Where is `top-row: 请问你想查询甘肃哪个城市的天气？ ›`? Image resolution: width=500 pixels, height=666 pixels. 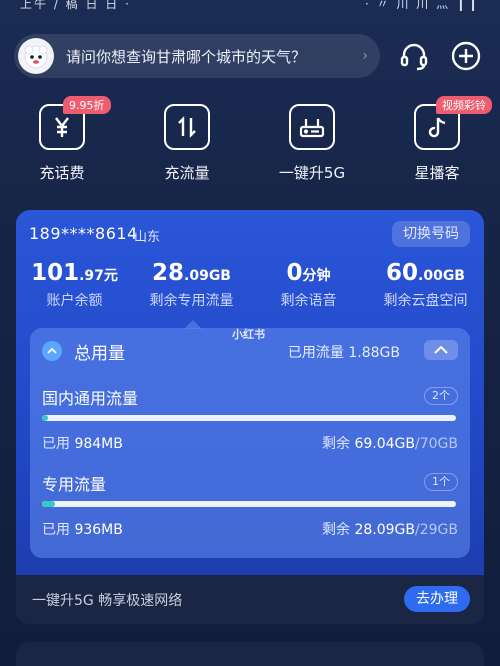
top-row: 请问你想查询甘肃哪个城市的天气？ › is located at coordinates (250, 56).